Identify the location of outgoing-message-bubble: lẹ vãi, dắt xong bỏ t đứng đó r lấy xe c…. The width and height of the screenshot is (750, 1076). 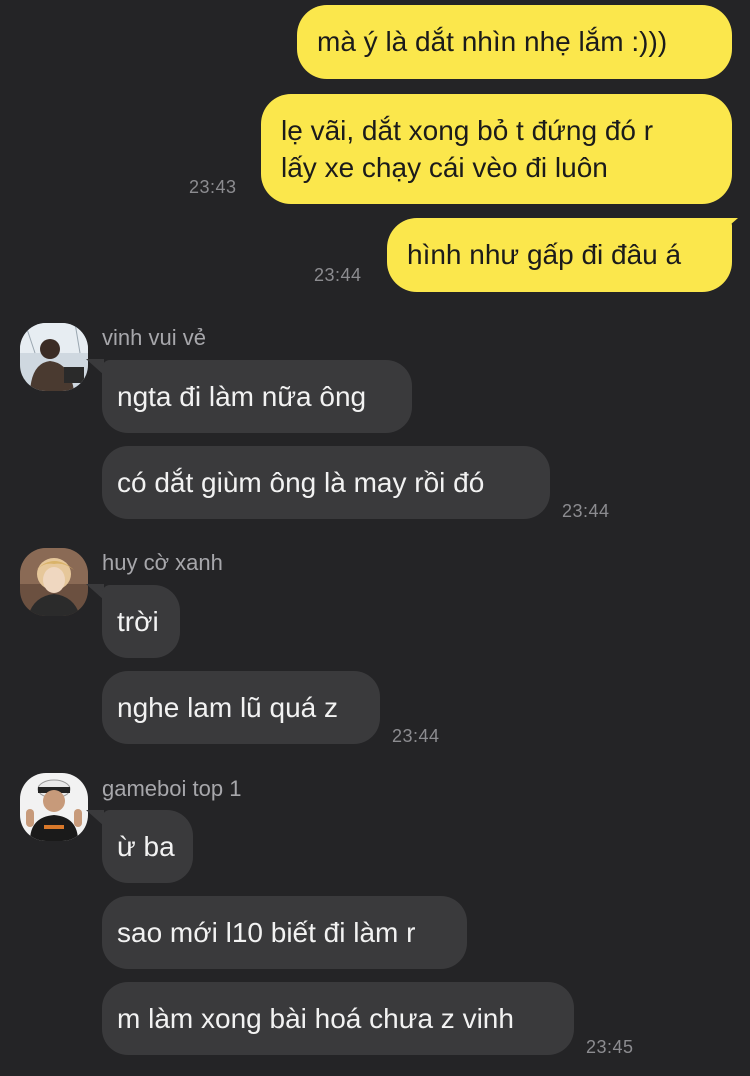
(496, 149).